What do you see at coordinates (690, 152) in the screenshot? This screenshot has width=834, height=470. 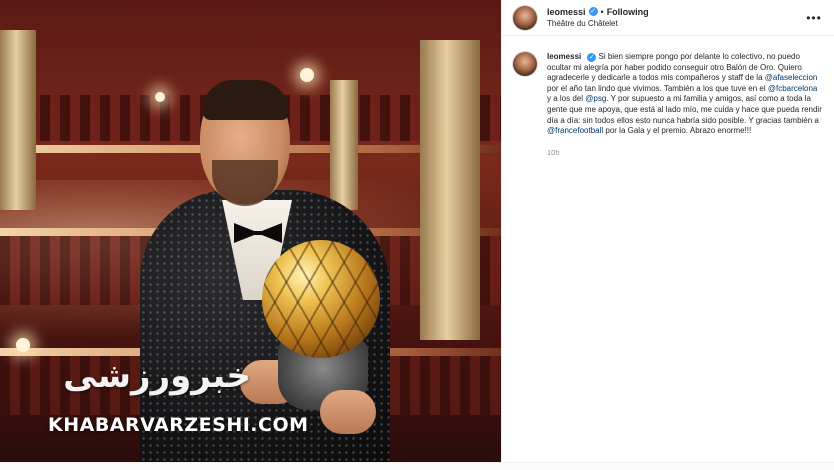 I see `post-timestamp: 10h` at bounding box center [690, 152].